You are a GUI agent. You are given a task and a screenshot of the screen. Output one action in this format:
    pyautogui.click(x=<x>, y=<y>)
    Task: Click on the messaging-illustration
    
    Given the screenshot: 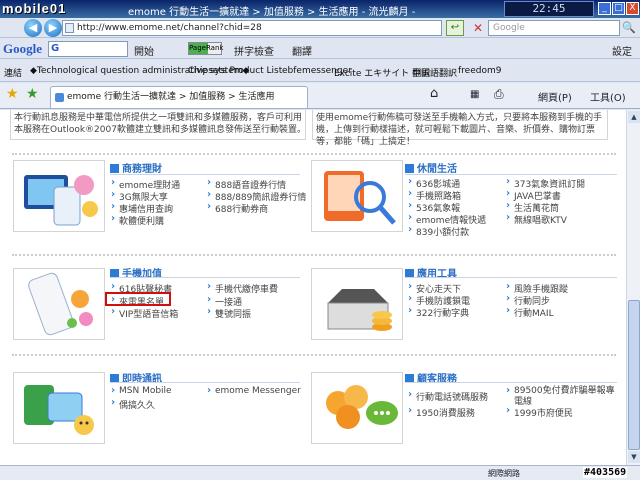 What is the action you would take?
    pyautogui.click(x=59, y=410)
    